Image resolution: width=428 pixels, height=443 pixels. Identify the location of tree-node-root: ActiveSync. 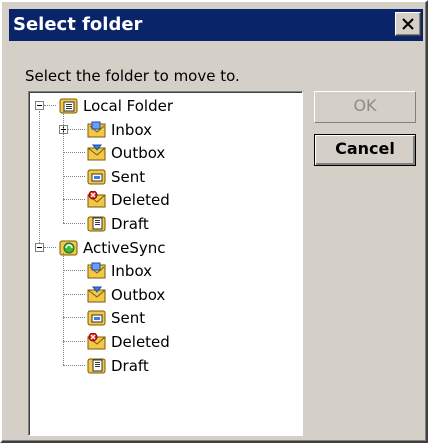
(164, 248).